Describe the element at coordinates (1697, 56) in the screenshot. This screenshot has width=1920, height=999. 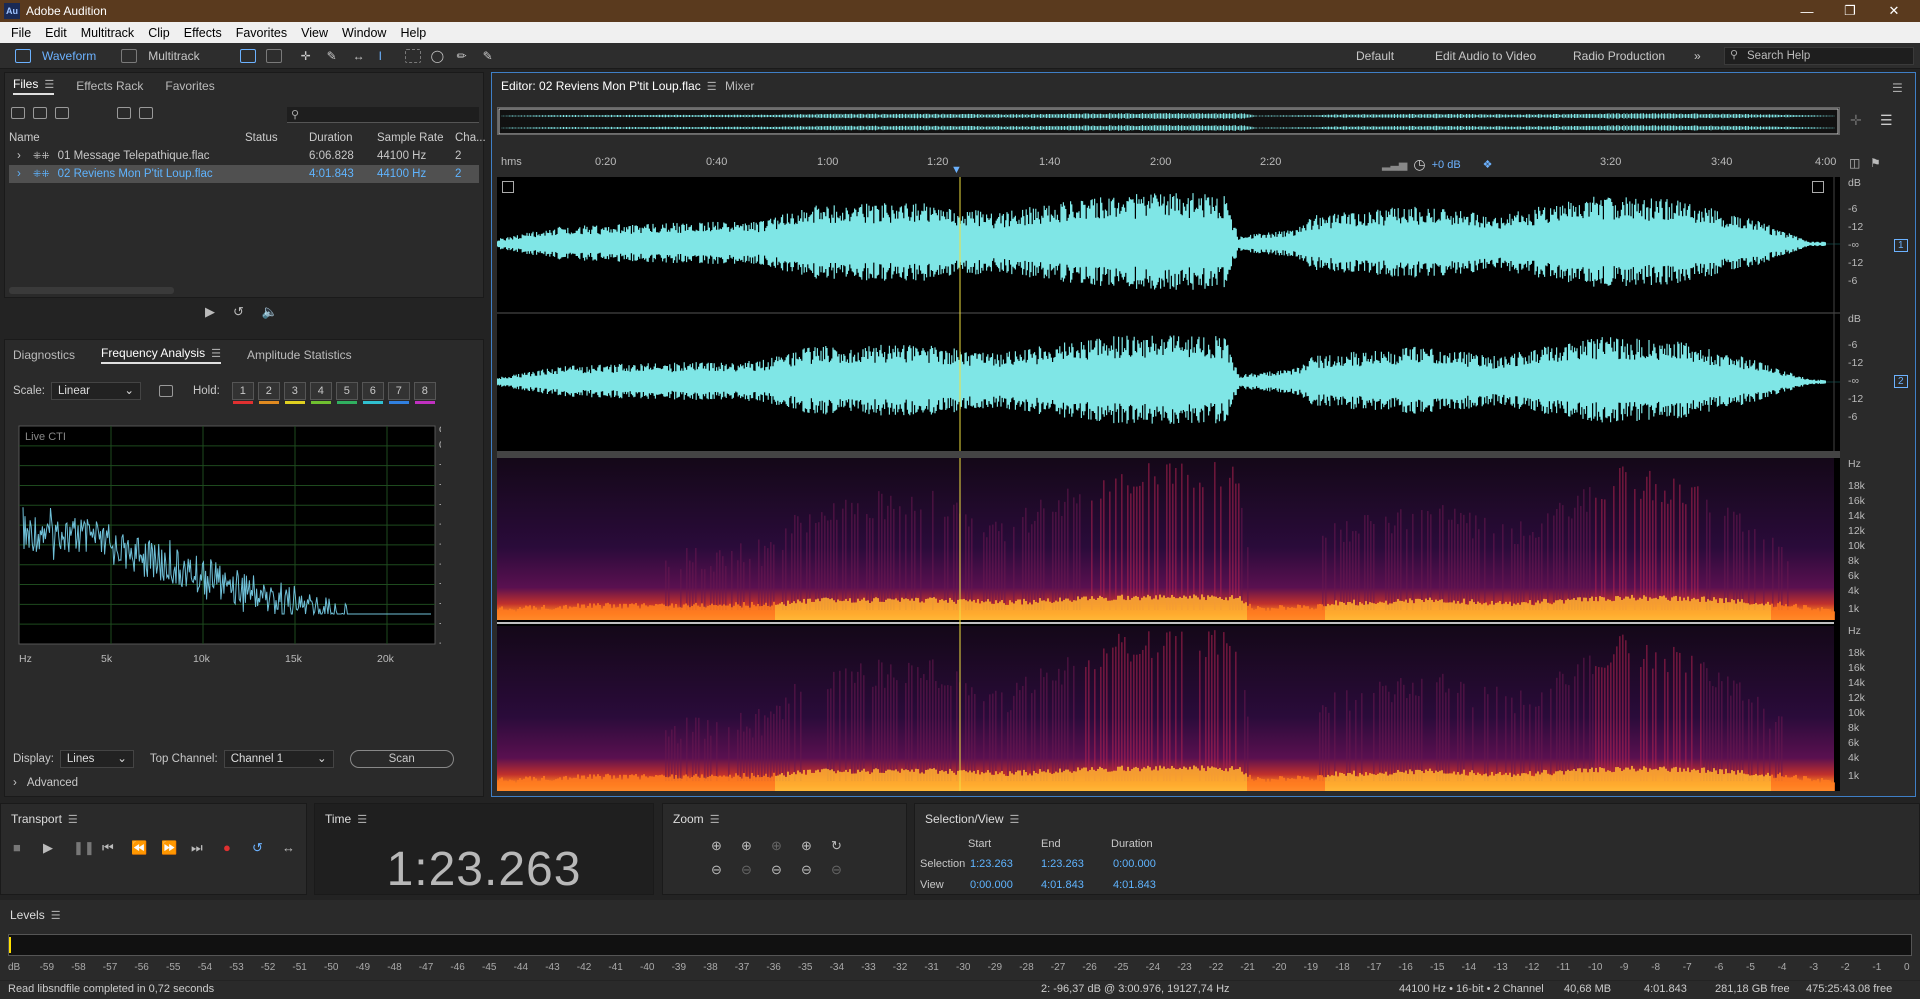
I see `more-workspaces-icon: »` at that location.